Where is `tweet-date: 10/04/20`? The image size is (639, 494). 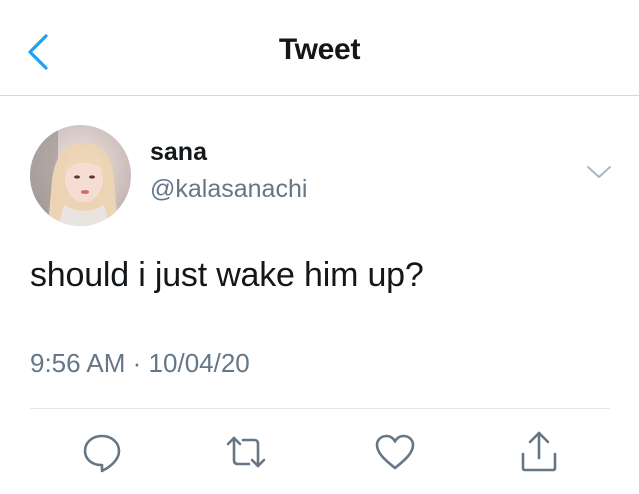
tweet-date: 10/04/20 is located at coordinates (199, 363).